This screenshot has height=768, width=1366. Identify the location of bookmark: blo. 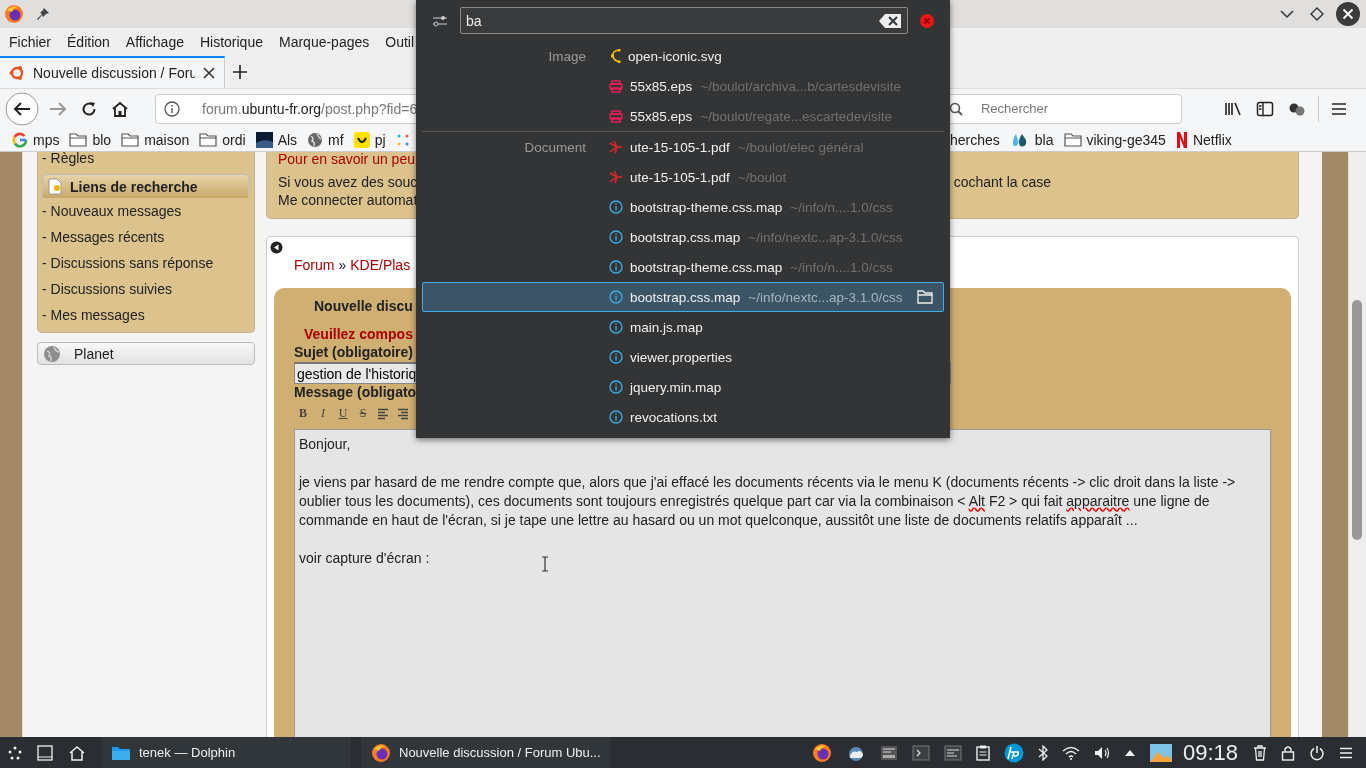
(90, 139).